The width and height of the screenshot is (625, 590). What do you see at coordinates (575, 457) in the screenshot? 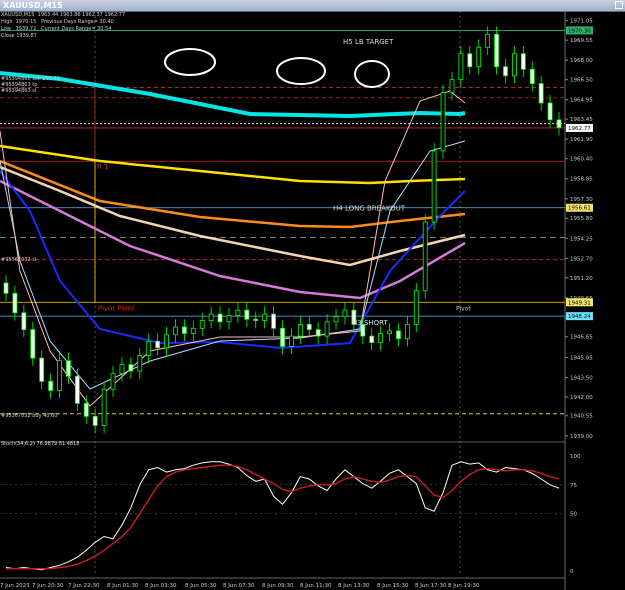
I see `stoch-tick-label: 100` at bounding box center [575, 457].